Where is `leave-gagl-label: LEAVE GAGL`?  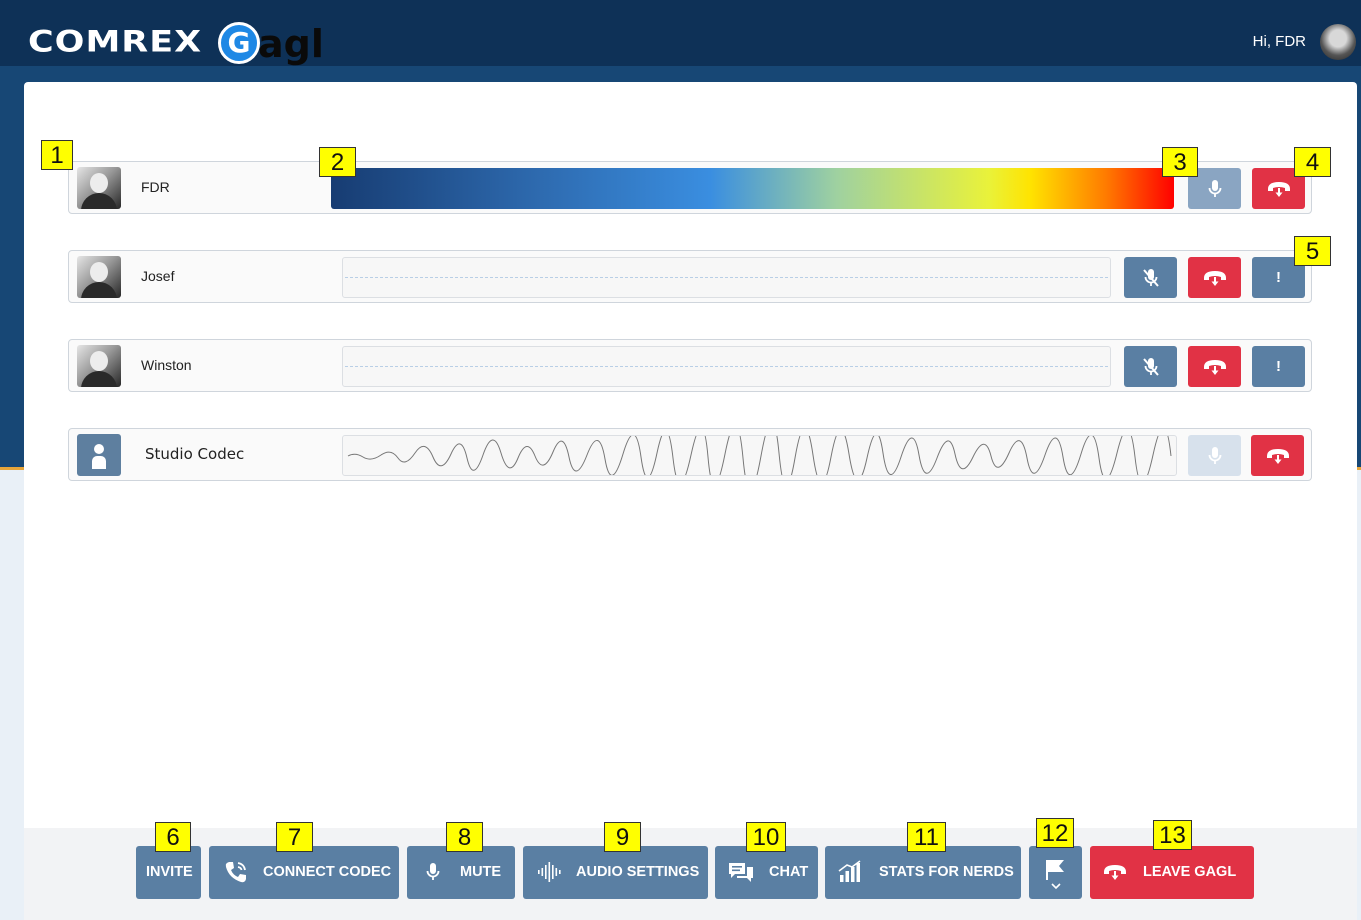 leave-gagl-label: LEAVE GAGL is located at coordinates (1190, 872).